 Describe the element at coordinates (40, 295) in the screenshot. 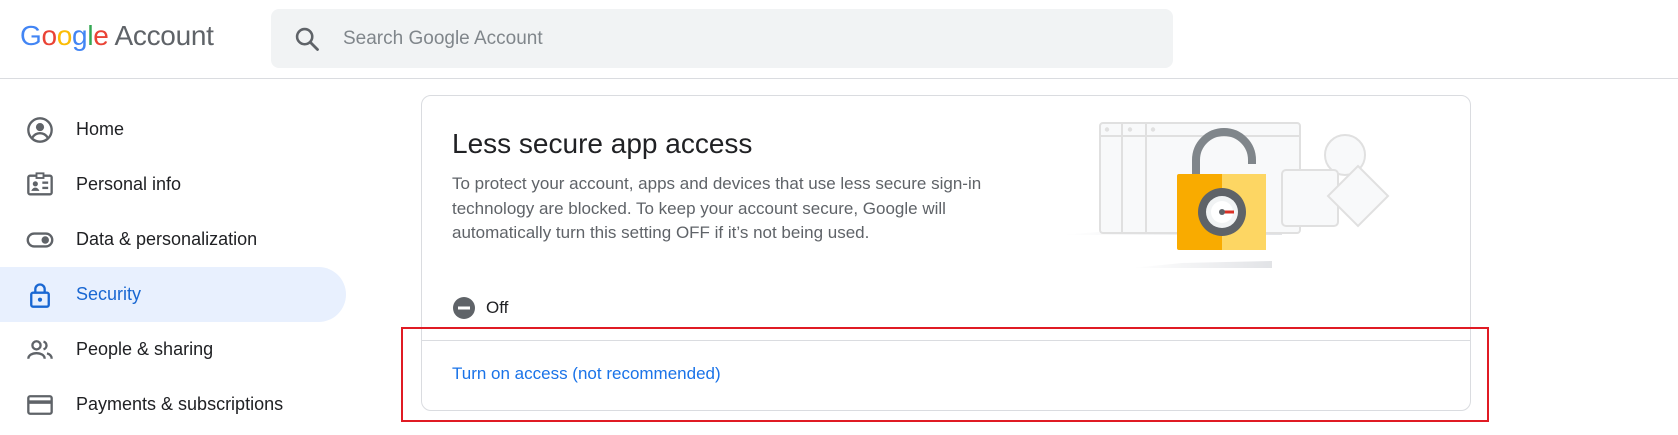

I see `lock-icon` at that location.